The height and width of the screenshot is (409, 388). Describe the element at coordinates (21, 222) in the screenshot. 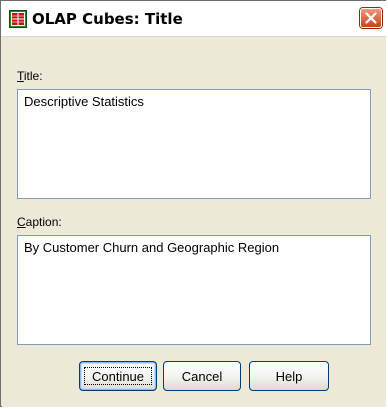

I see `caption-label-mnemonic: C` at that location.